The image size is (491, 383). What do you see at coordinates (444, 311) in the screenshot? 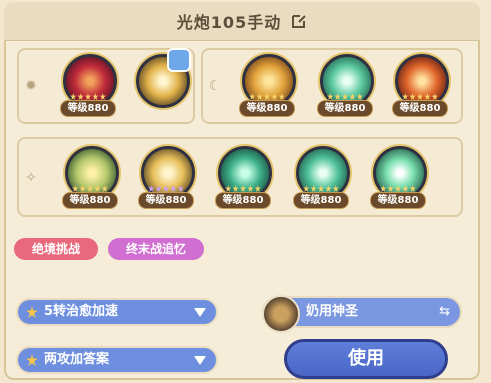
I see `swap-arrows-icon: ⇆` at bounding box center [444, 311].